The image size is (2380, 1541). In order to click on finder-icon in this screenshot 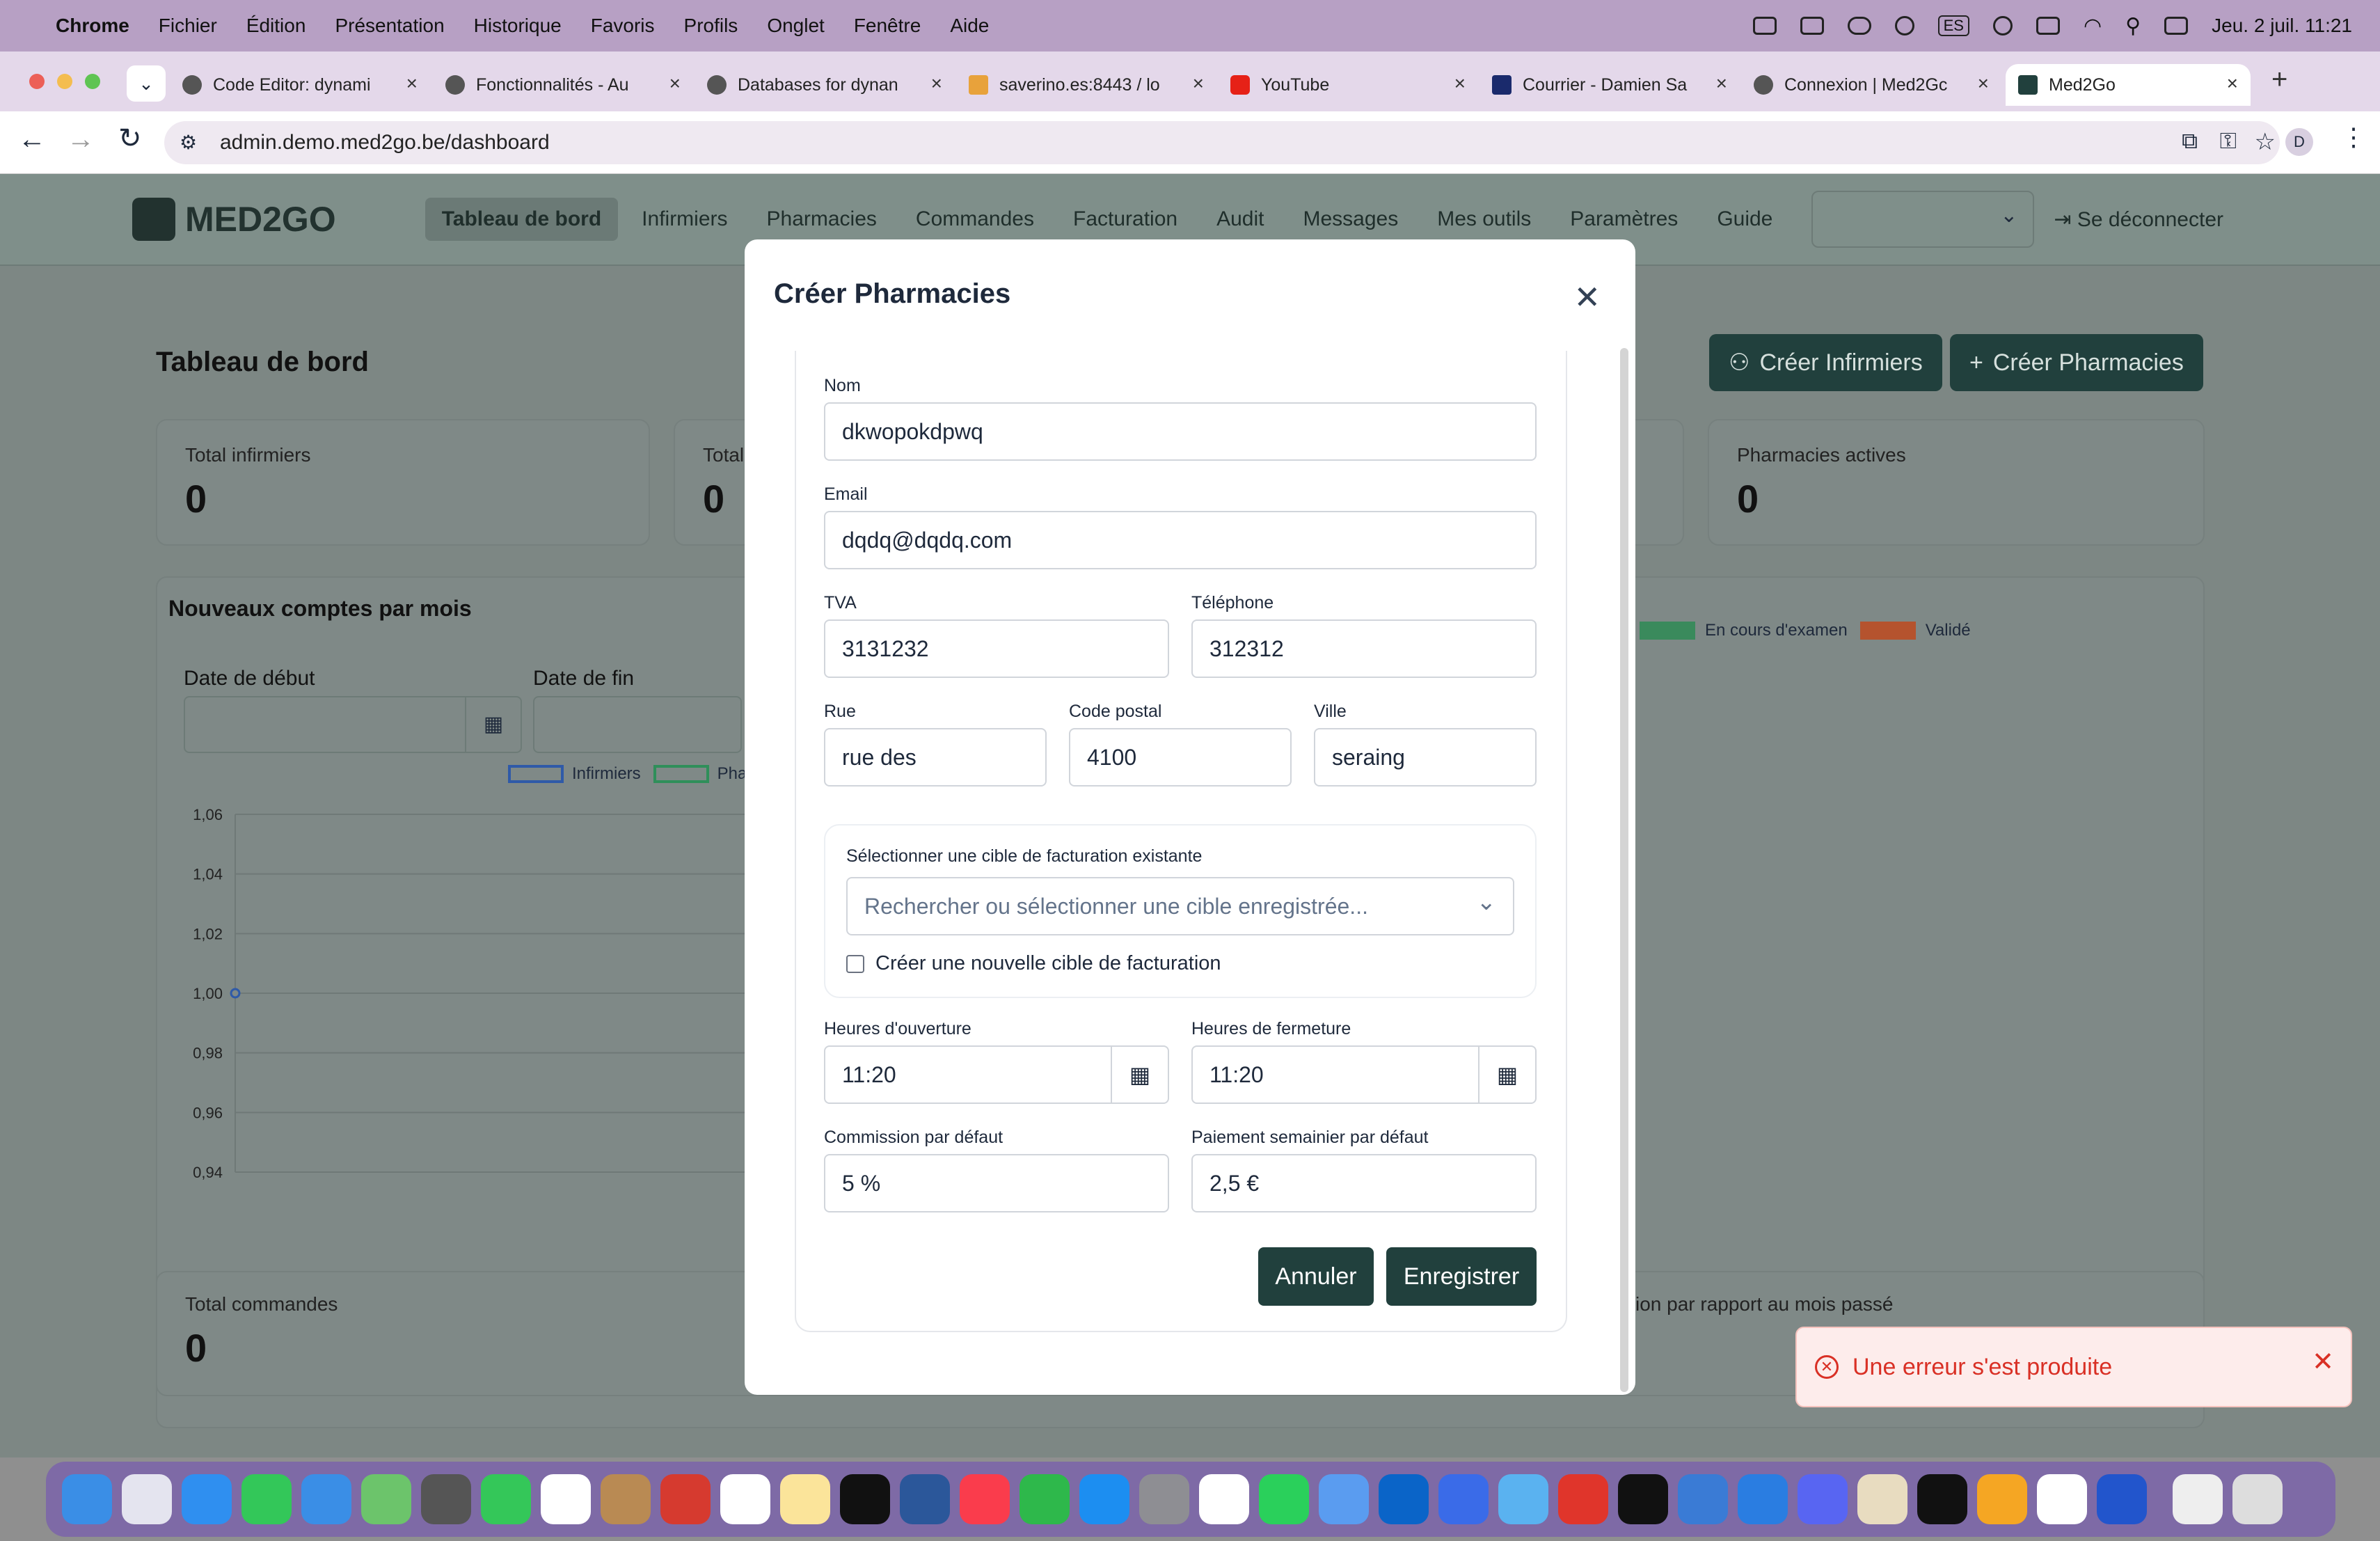, I will do `click(87, 1499)`.